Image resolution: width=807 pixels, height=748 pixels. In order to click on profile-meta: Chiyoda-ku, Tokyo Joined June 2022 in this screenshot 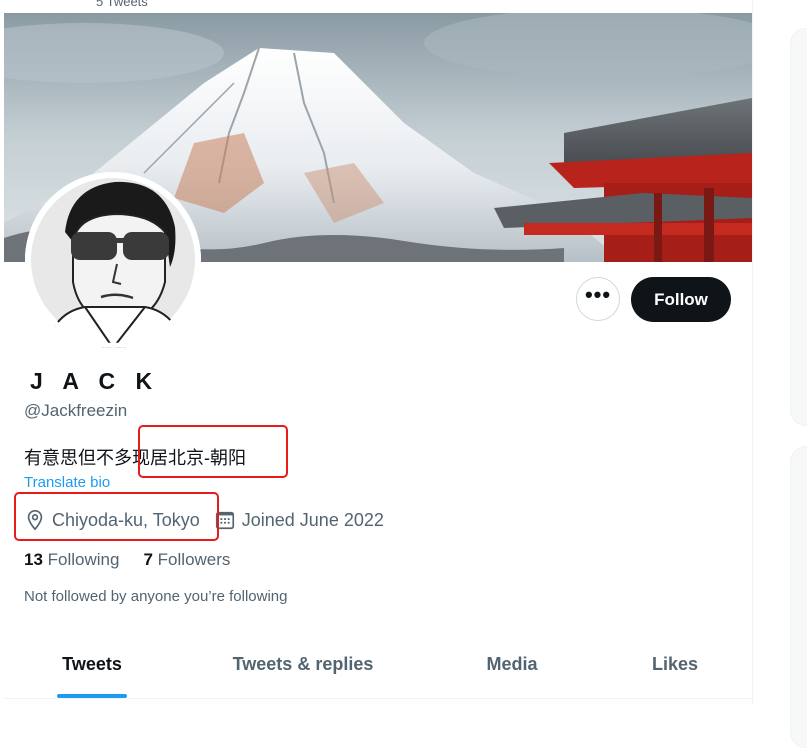, I will do `click(208, 520)`.